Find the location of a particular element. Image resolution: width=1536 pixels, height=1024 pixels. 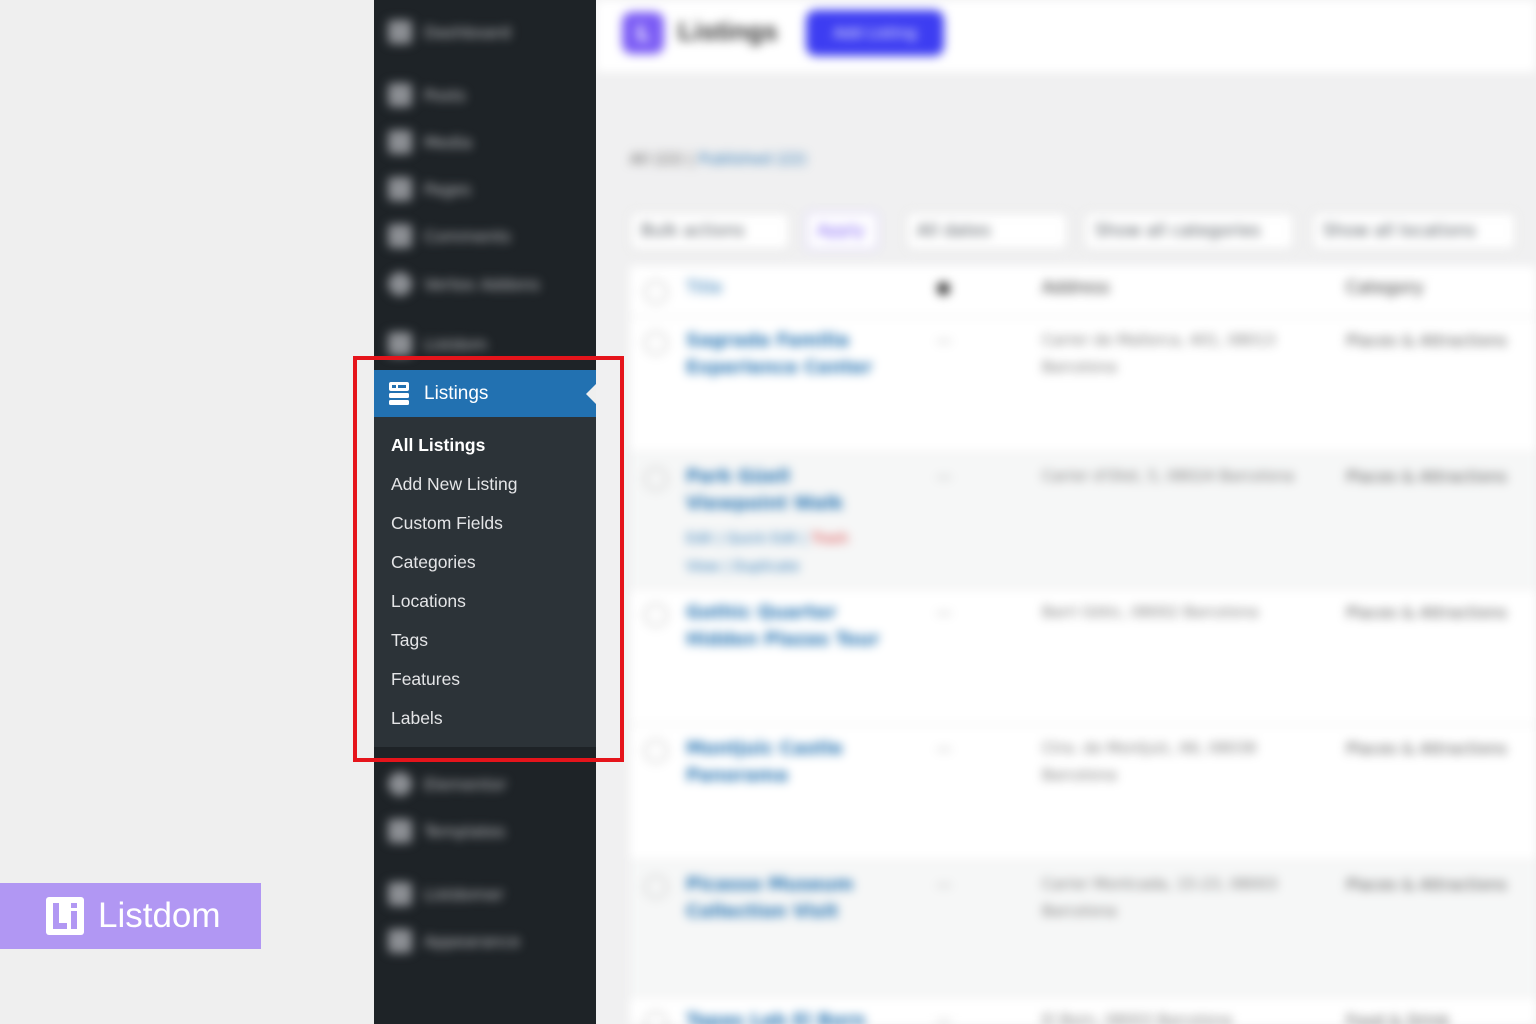

sidebar-item-pages: Pages is located at coordinates (485, 189).